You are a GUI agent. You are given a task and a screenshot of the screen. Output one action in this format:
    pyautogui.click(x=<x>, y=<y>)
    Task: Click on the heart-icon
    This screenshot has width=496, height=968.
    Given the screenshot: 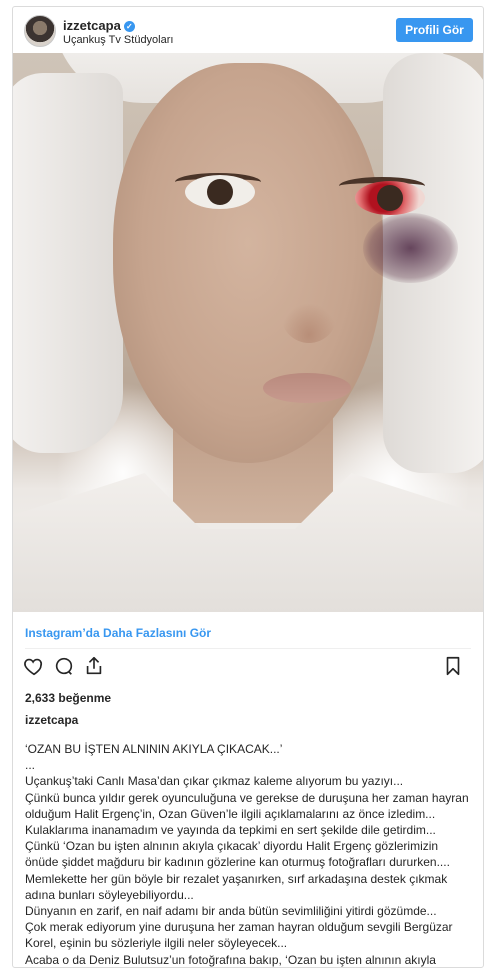 What is the action you would take?
    pyautogui.click(x=36, y=668)
    